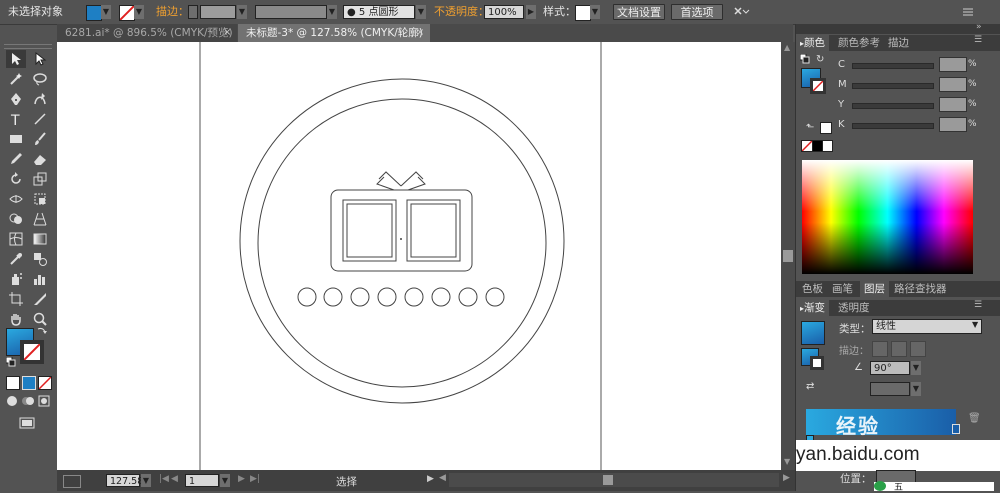 The width and height of the screenshot is (1000, 493). What do you see at coordinates (899, 349) in the screenshot?
I see `stroke-along-icon` at bounding box center [899, 349].